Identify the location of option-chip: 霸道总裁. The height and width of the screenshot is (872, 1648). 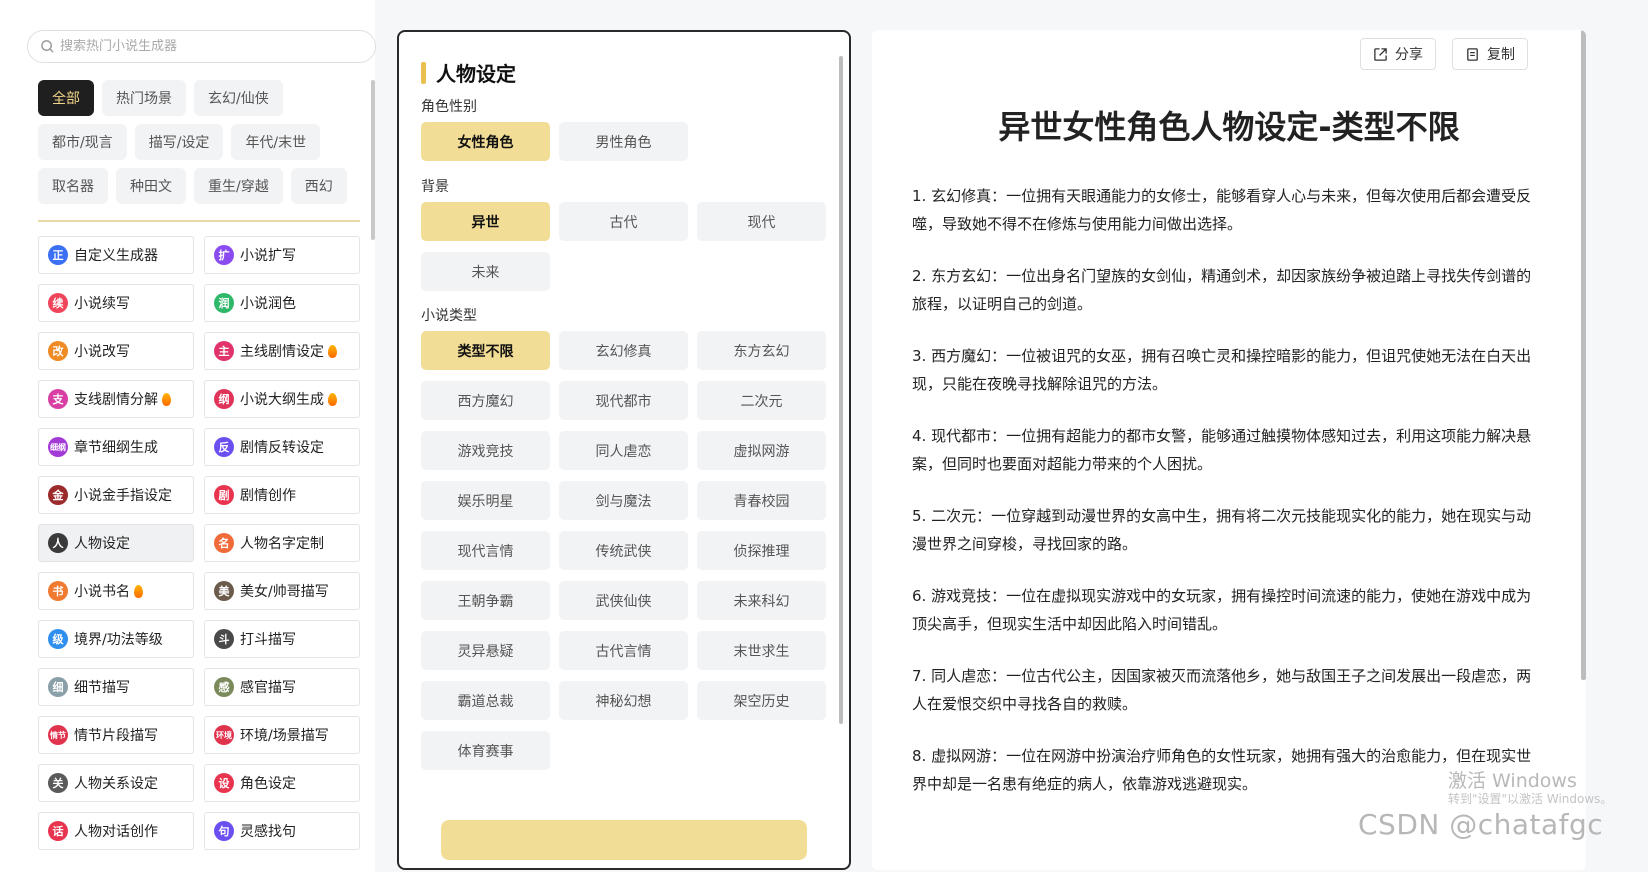
(485, 700).